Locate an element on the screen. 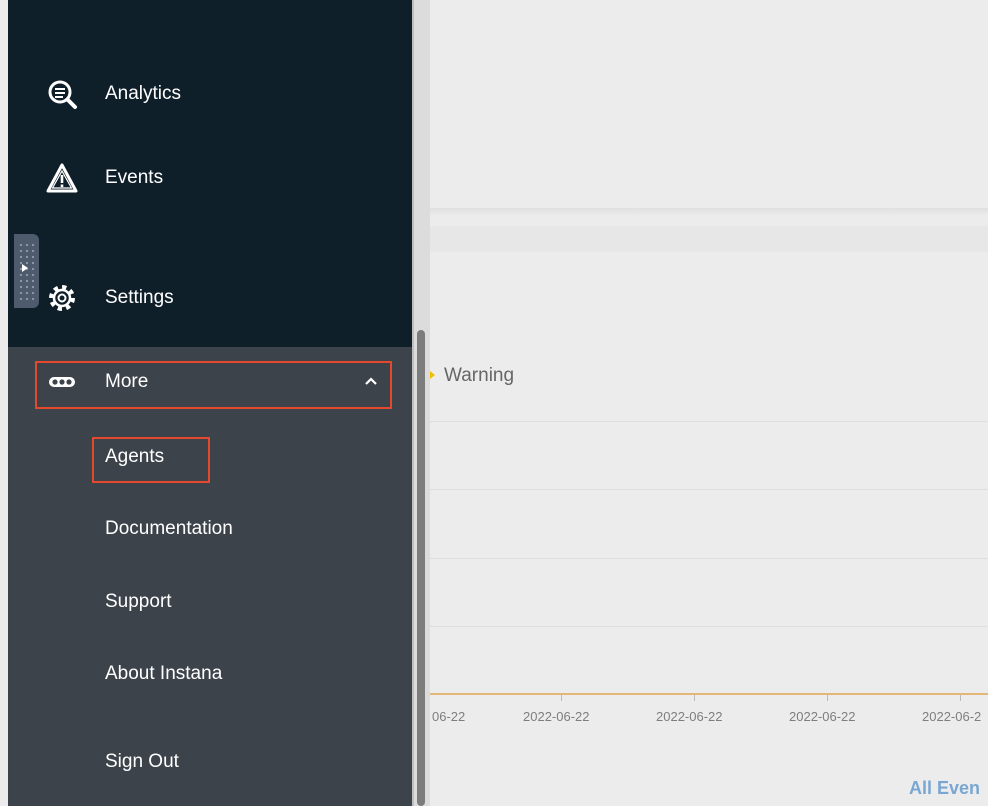 The image size is (988, 806). all-events-link: All Even is located at coordinates (944, 788).